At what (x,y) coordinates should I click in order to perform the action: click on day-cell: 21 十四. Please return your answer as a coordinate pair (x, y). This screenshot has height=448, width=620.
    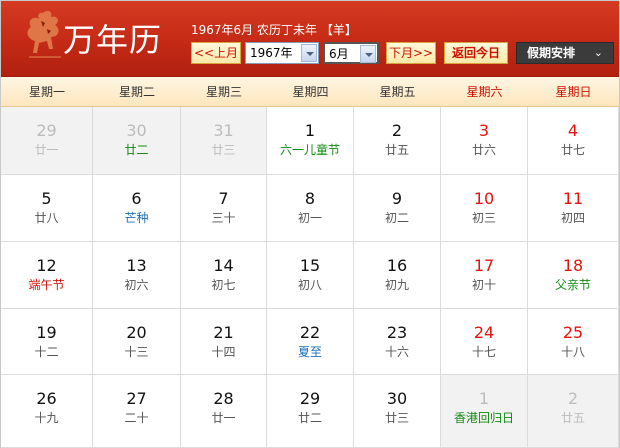
    Looking at the image, I should click on (224, 342).